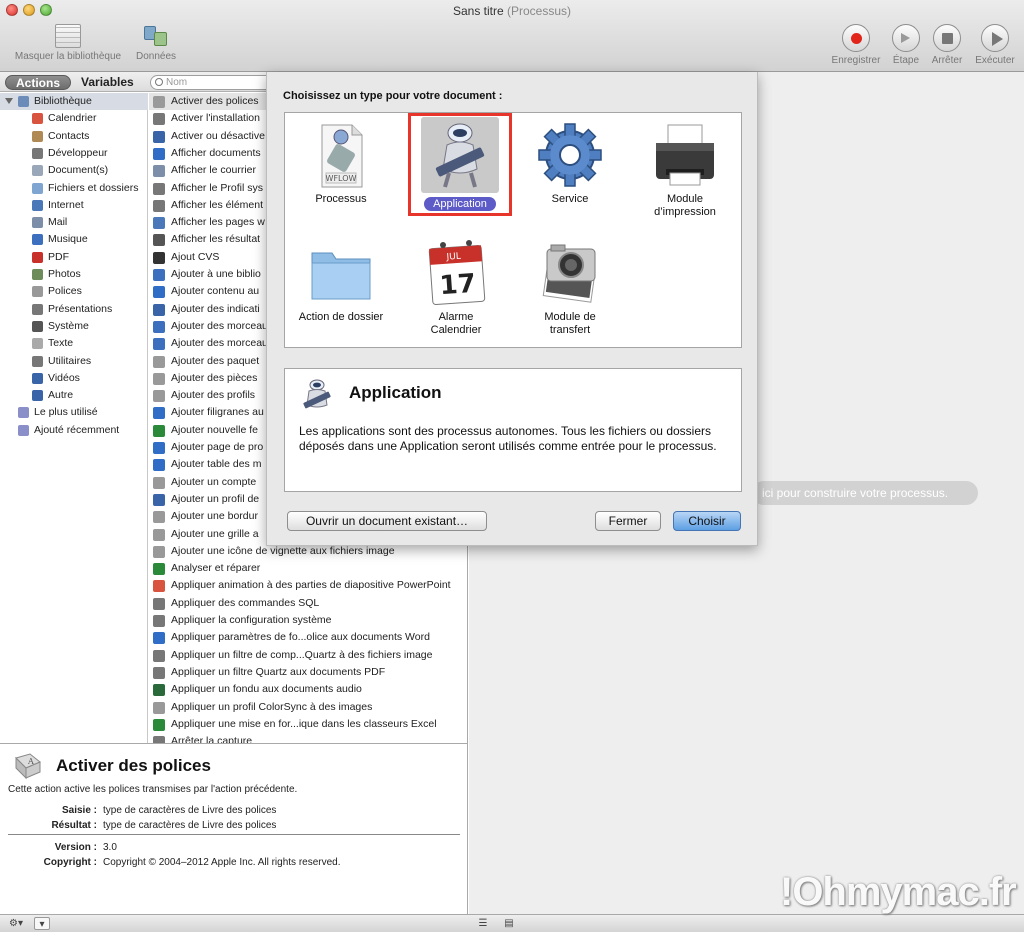 Image resolution: width=1024 pixels, height=932 pixels. I want to click on category-item: Mail, so click(74, 222).